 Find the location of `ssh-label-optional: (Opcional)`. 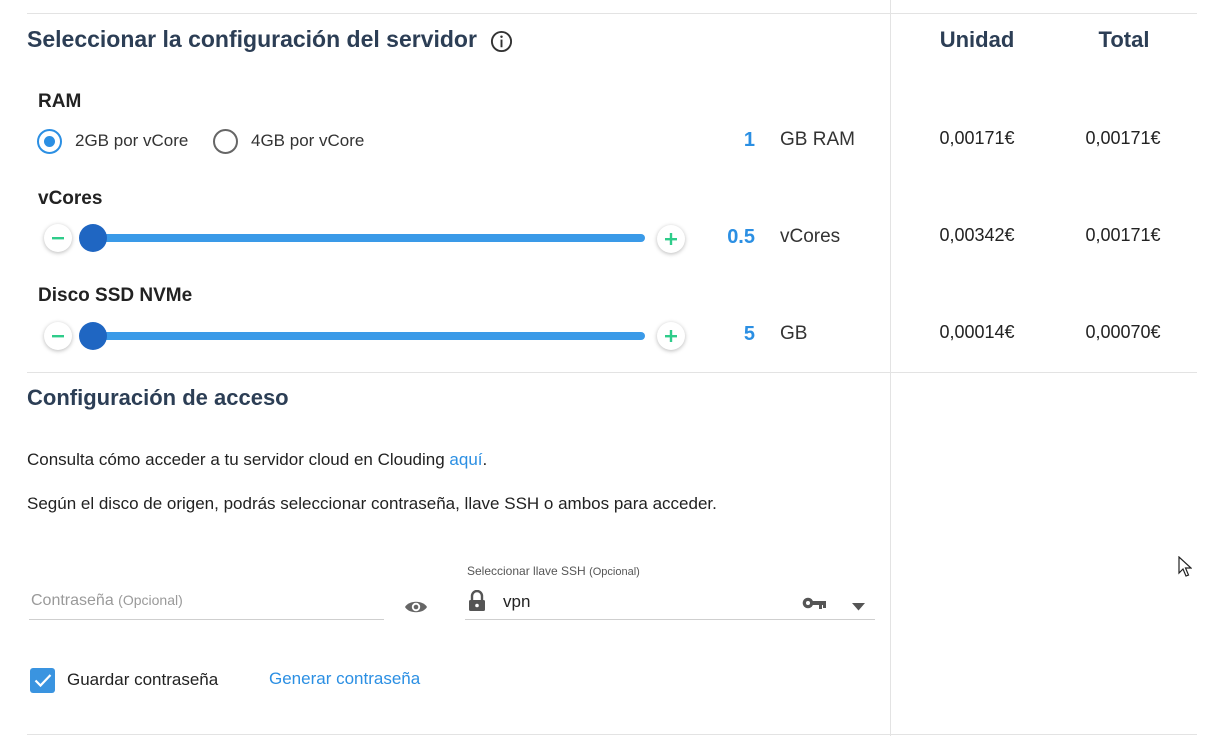

ssh-label-optional: (Opcional) is located at coordinates (614, 572).